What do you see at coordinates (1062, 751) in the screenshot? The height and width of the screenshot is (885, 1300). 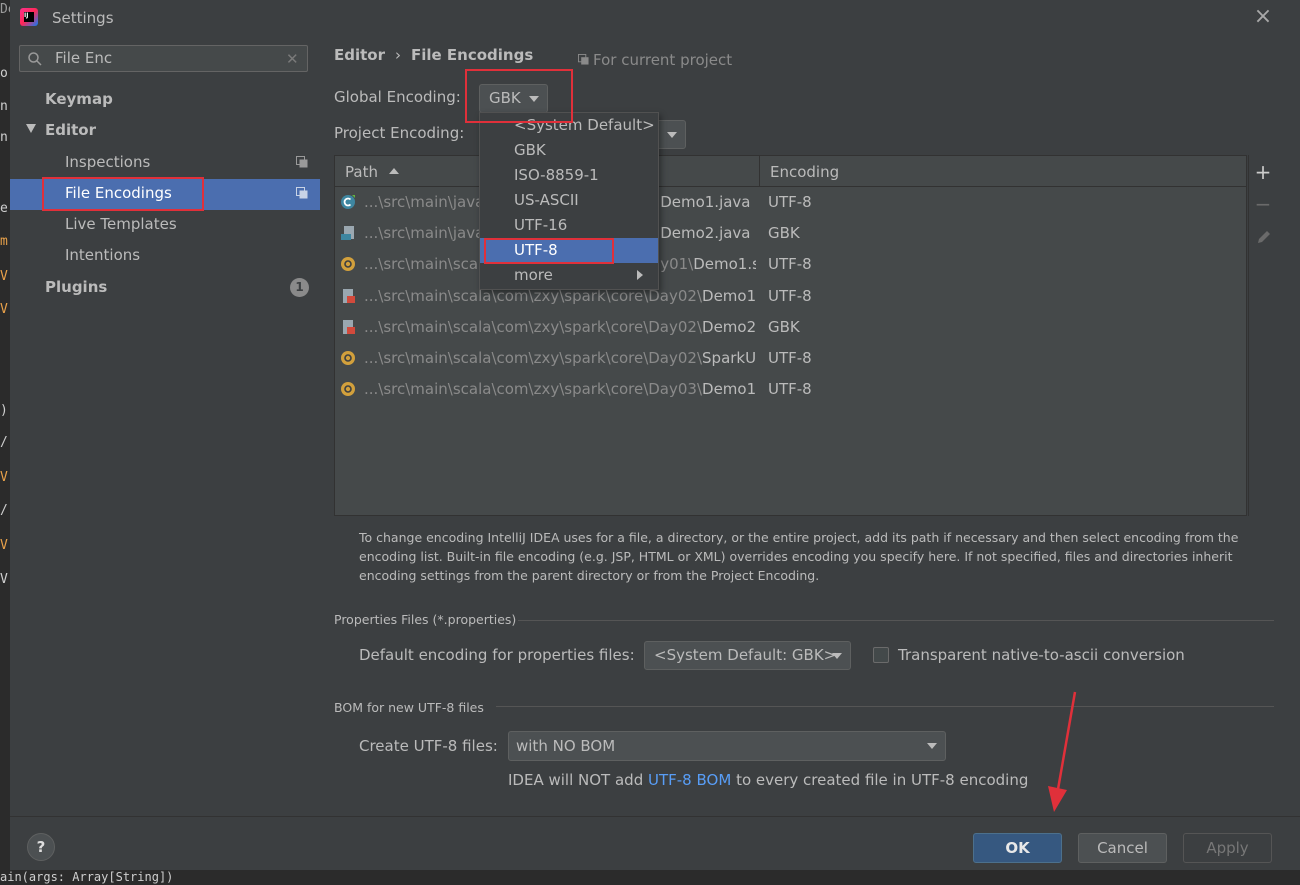 I see `annotation-arrow-icon` at bounding box center [1062, 751].